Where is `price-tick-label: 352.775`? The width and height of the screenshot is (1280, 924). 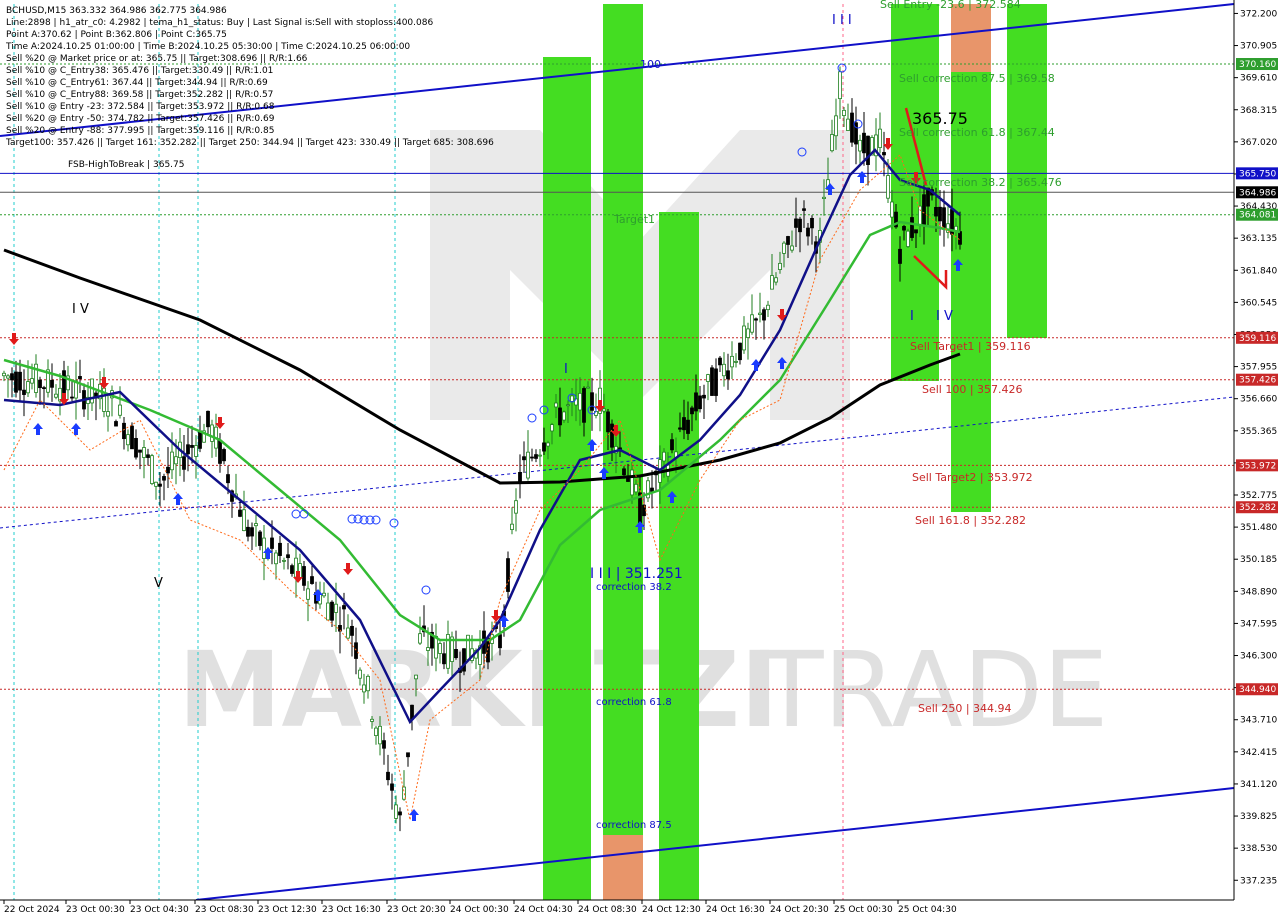 price-tick-label: 352.775 is located at coordinates (1258, 496).